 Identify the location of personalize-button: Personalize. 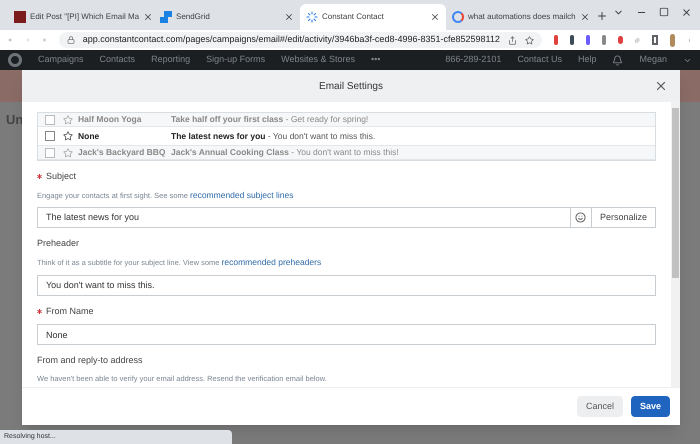
(624, 217).